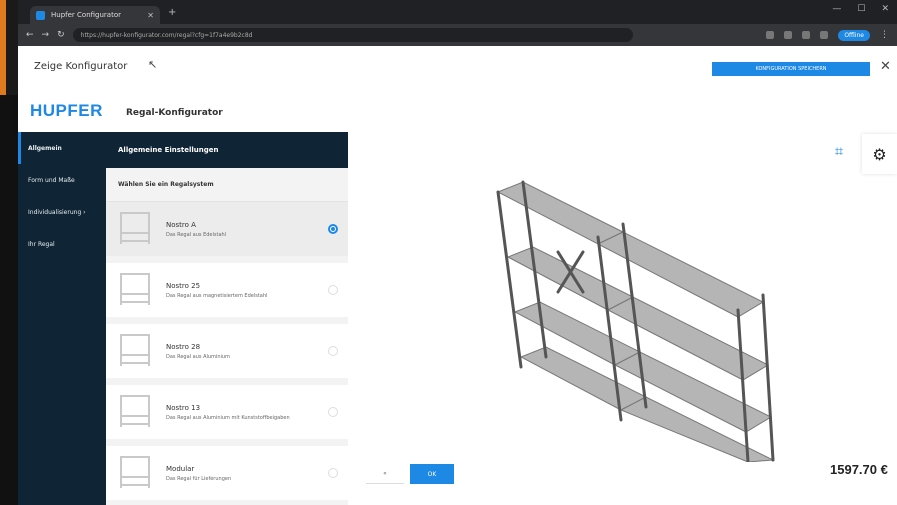 Image resolution: width=897 pixels, height=505 pixels. I want to click on favicon-icon, so click(40, 15).